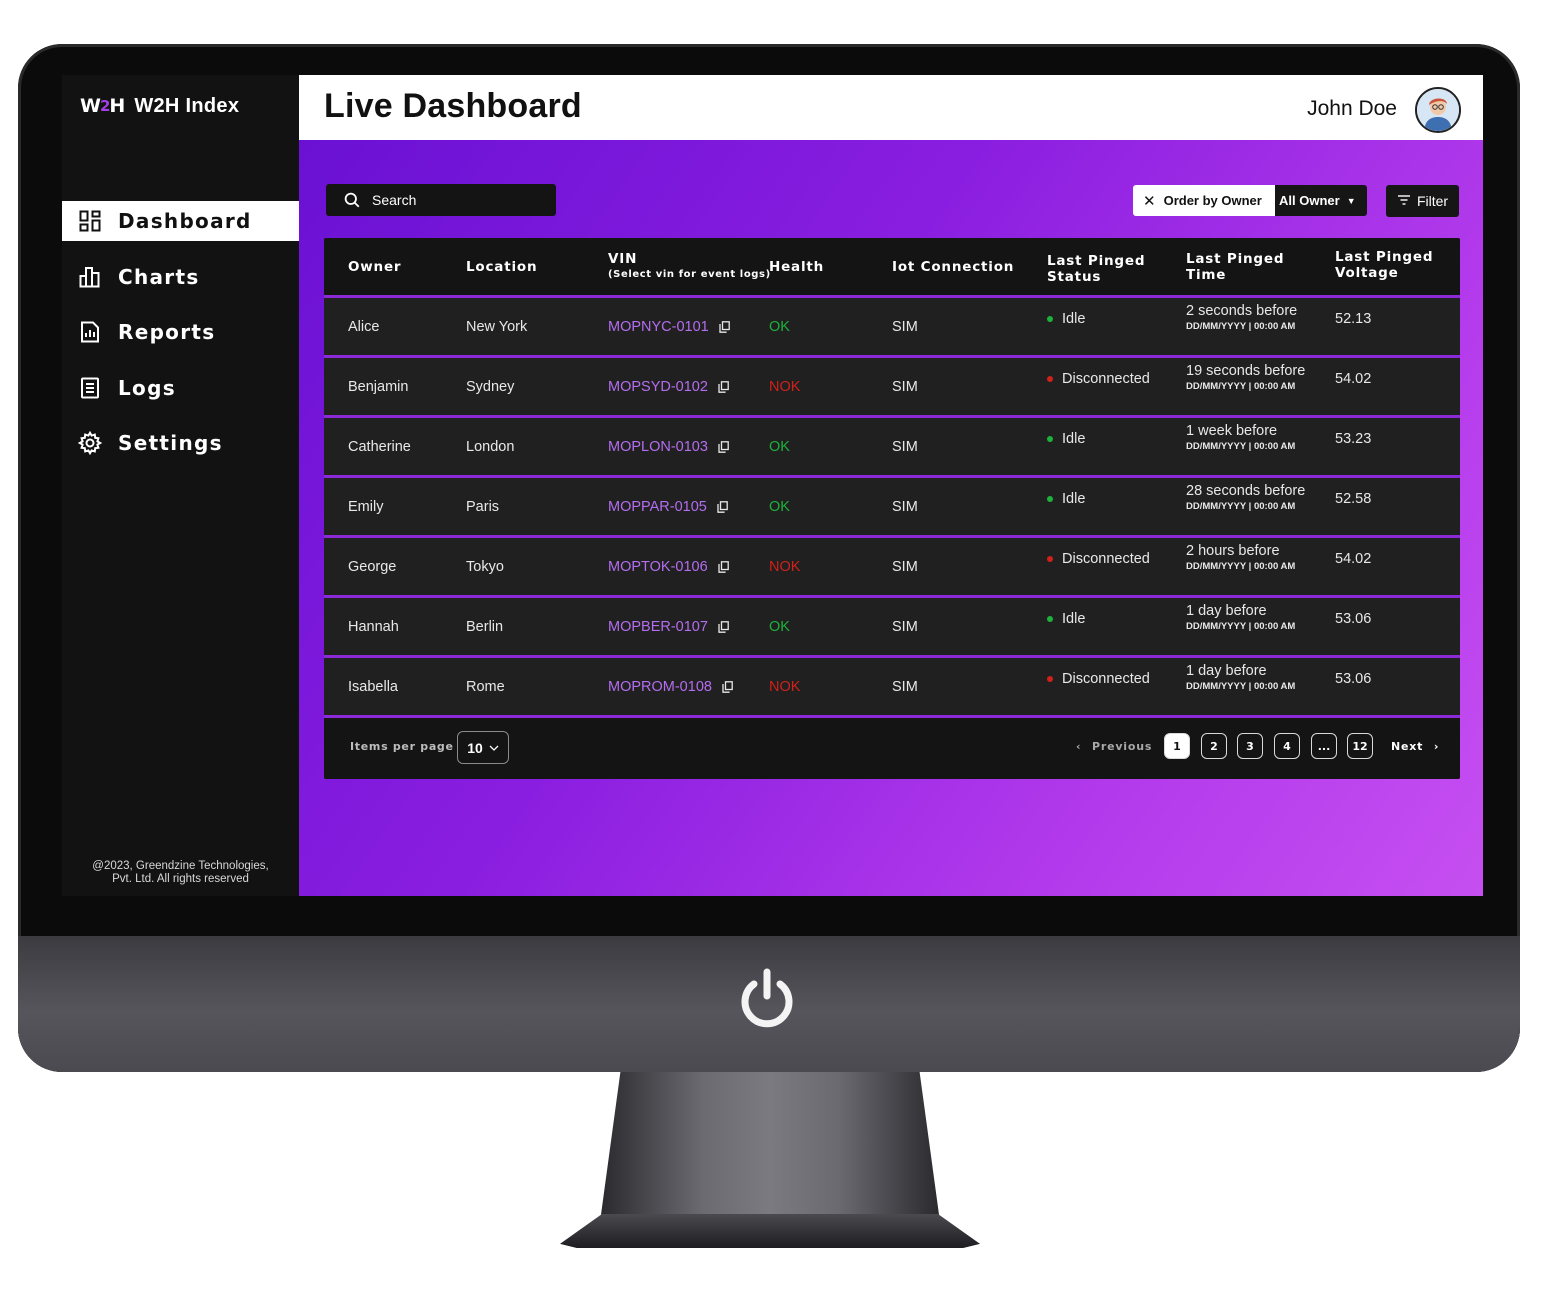 This screenshot has width=1541, height=1290. I want to click on brand: W2H W2H Index, so click(159, 106).